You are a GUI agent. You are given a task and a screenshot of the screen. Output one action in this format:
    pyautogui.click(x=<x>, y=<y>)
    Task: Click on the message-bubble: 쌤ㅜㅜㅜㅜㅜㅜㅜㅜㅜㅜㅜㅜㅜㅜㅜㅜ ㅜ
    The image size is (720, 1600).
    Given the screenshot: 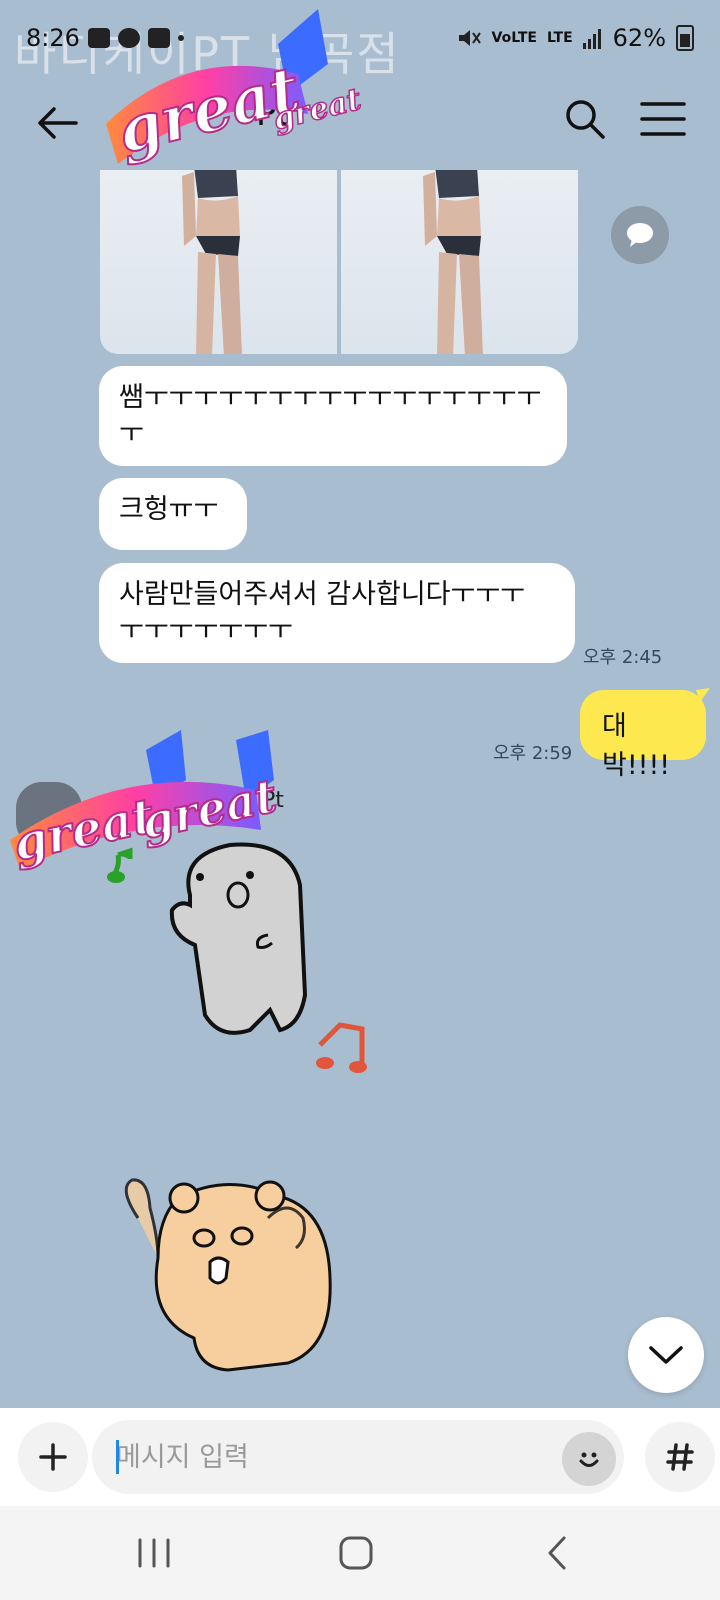 What is the action you would take?
    pyautogui.click(x=333, y=416)
    